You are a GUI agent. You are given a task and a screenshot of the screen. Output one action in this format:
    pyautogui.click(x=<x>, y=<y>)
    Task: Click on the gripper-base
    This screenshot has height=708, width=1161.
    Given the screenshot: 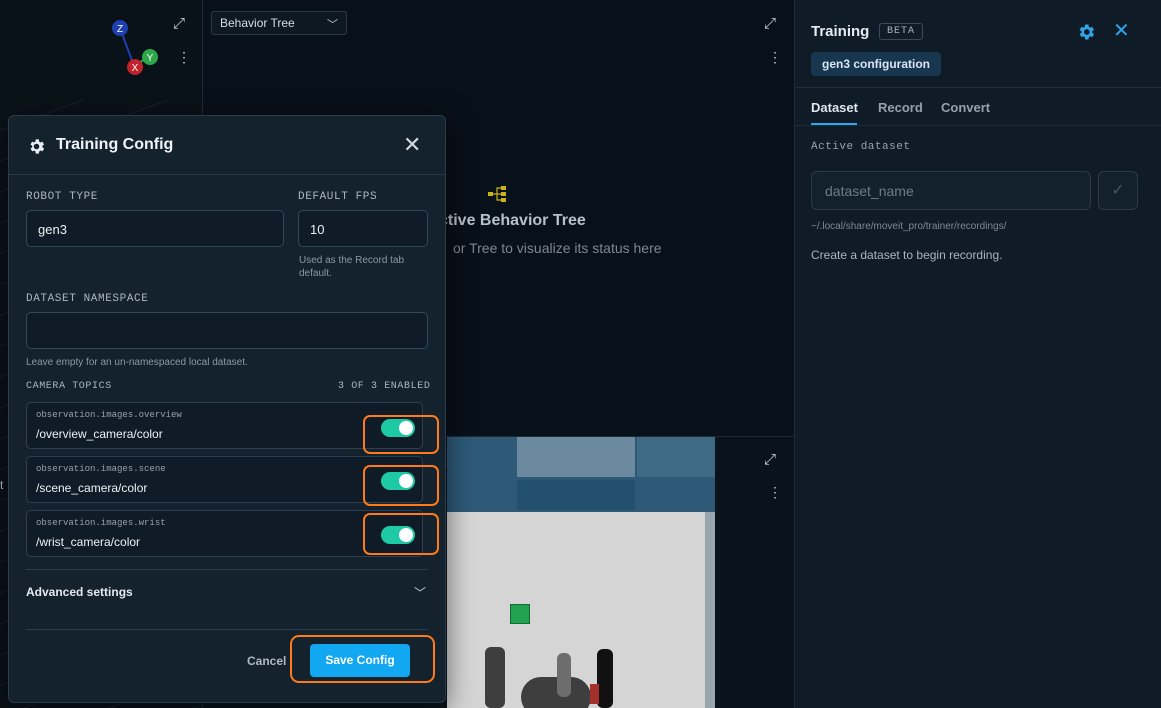 What is the action you would take?
    pyautogui.click(x=556, y=692)
    